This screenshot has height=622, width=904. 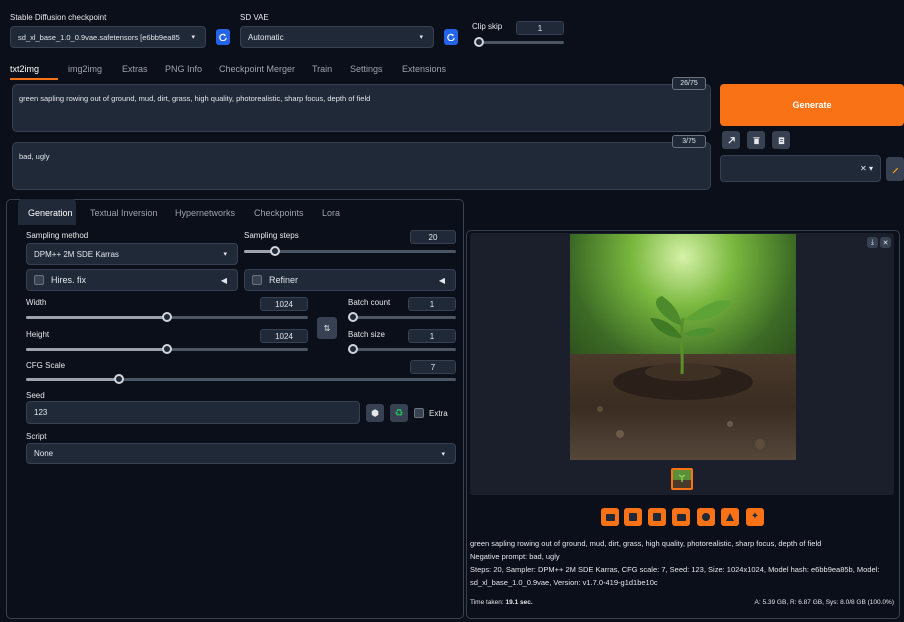 What do you see at coordinates (57, 235) in the screenshot?
I see `sampling-method-label: Sampling method` at bounding box center [57, 235].